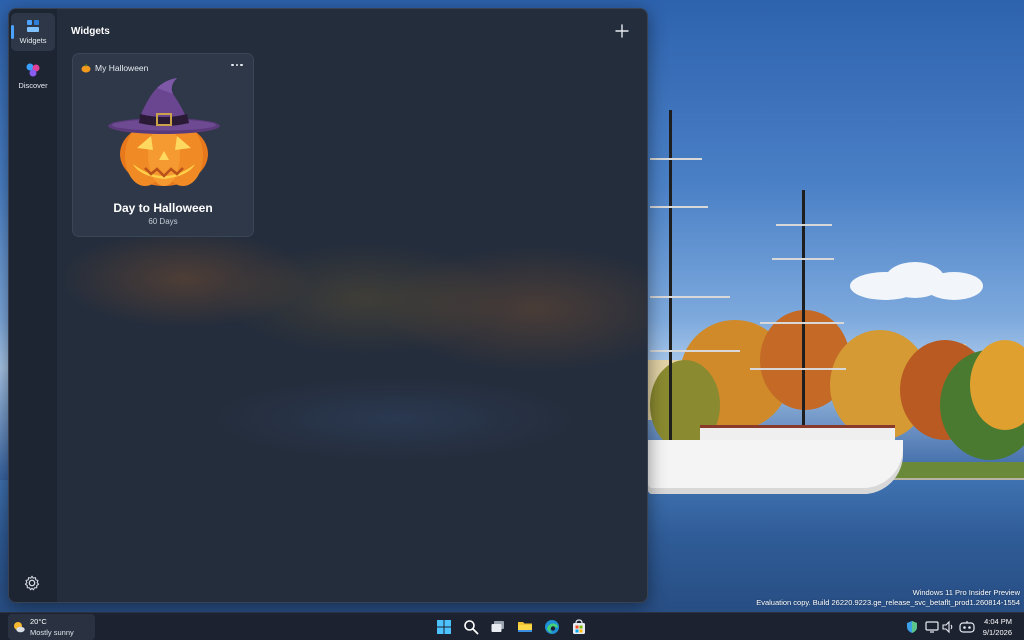  I want to click on edge-icon, so click(552, 627).